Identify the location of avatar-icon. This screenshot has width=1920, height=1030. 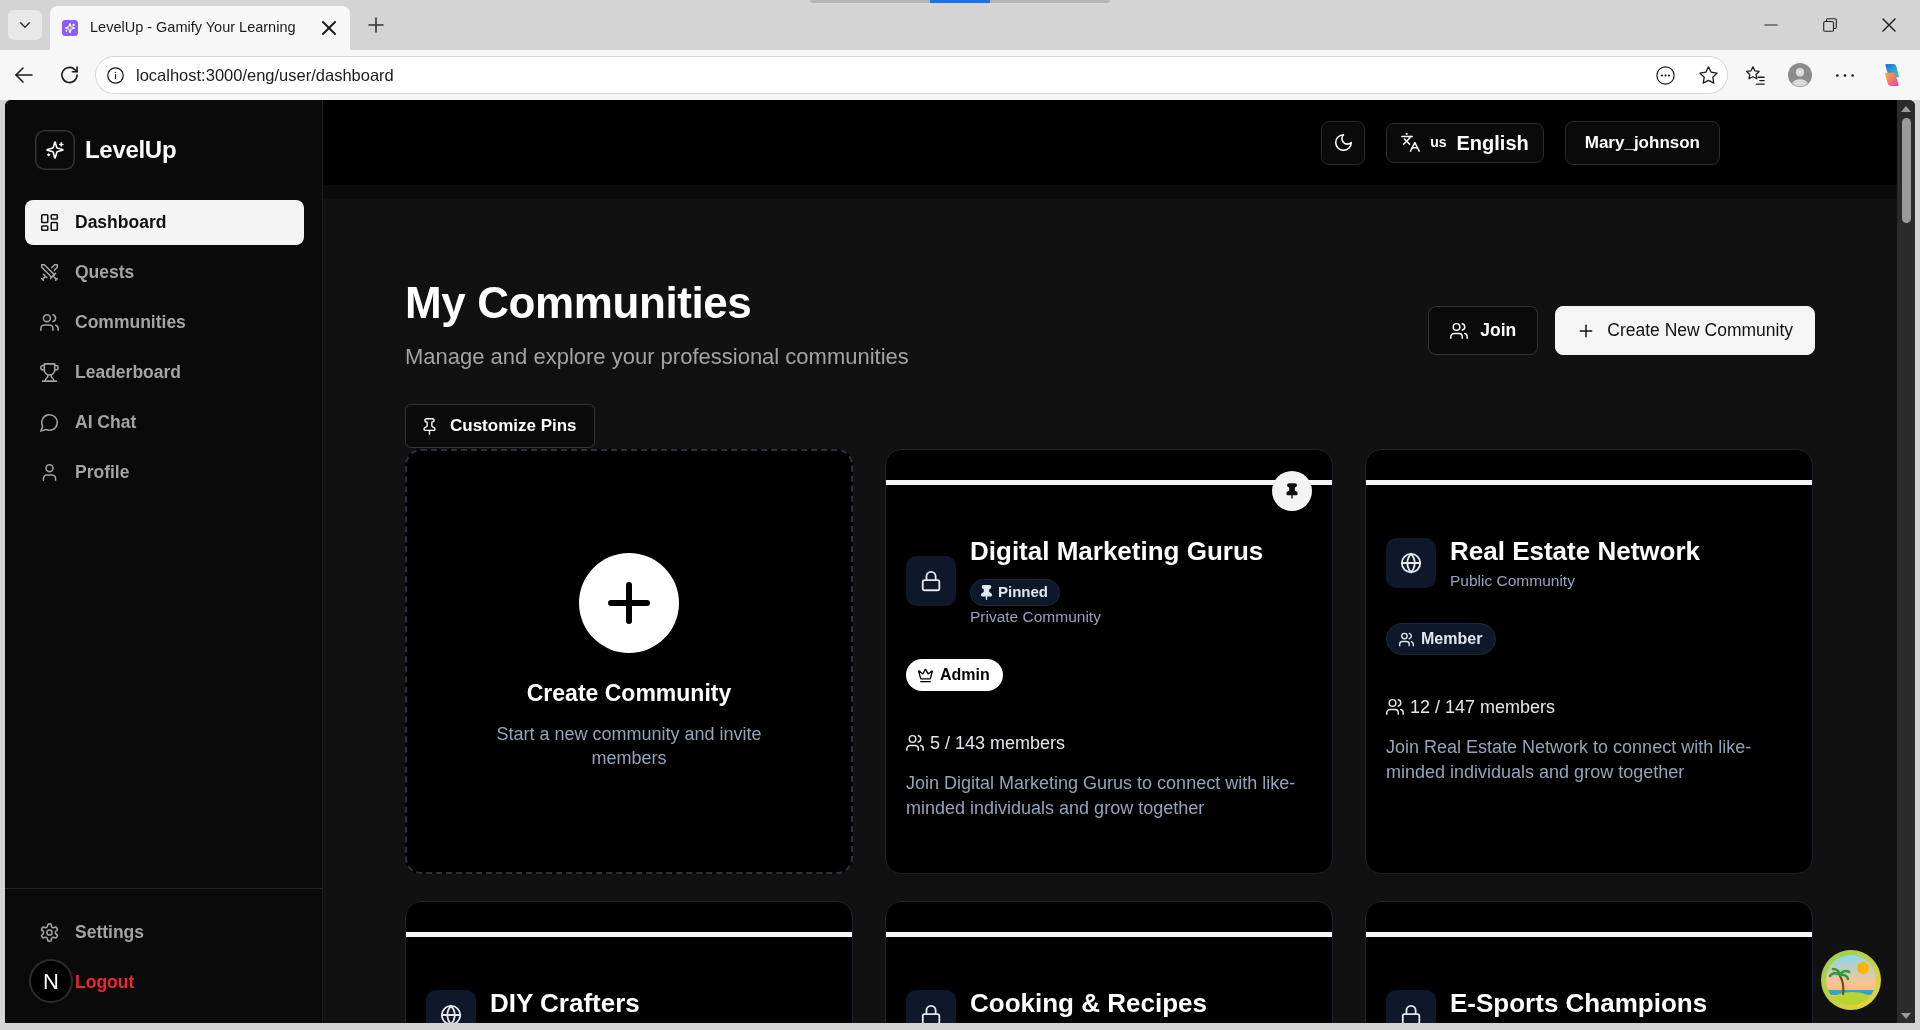
(1800, 75).